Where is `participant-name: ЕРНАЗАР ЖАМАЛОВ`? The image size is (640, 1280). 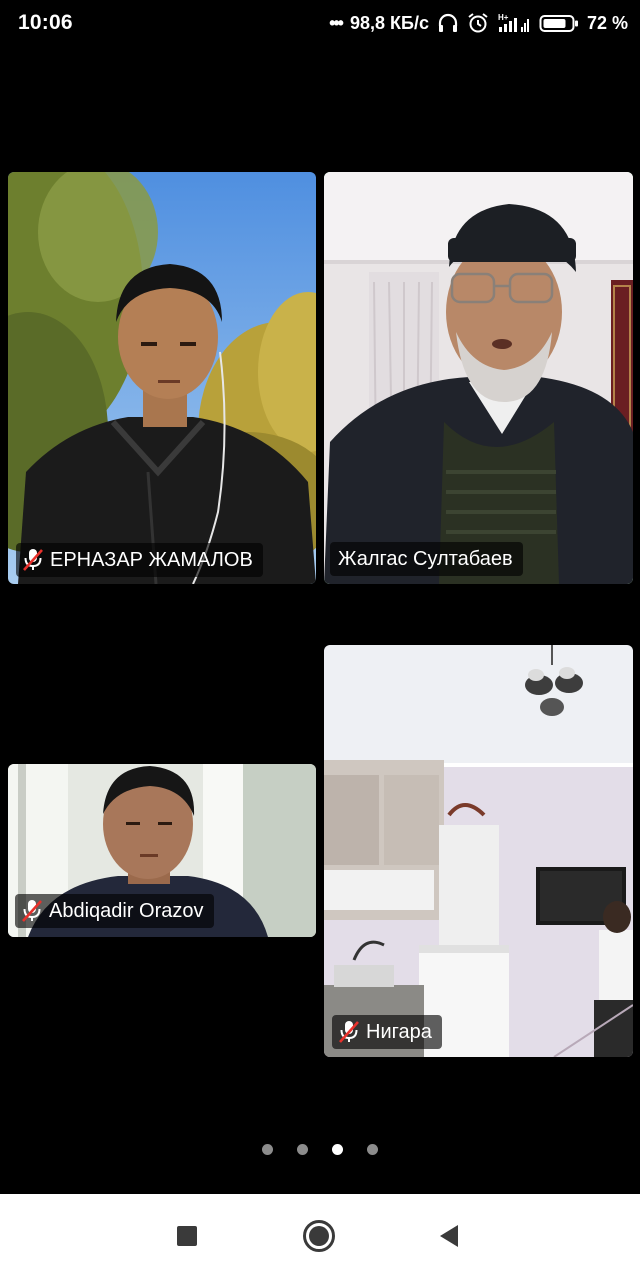
participant-name: ЕРНАЗАР ЖАМАЛОВ is located at coordinates (151, 559).